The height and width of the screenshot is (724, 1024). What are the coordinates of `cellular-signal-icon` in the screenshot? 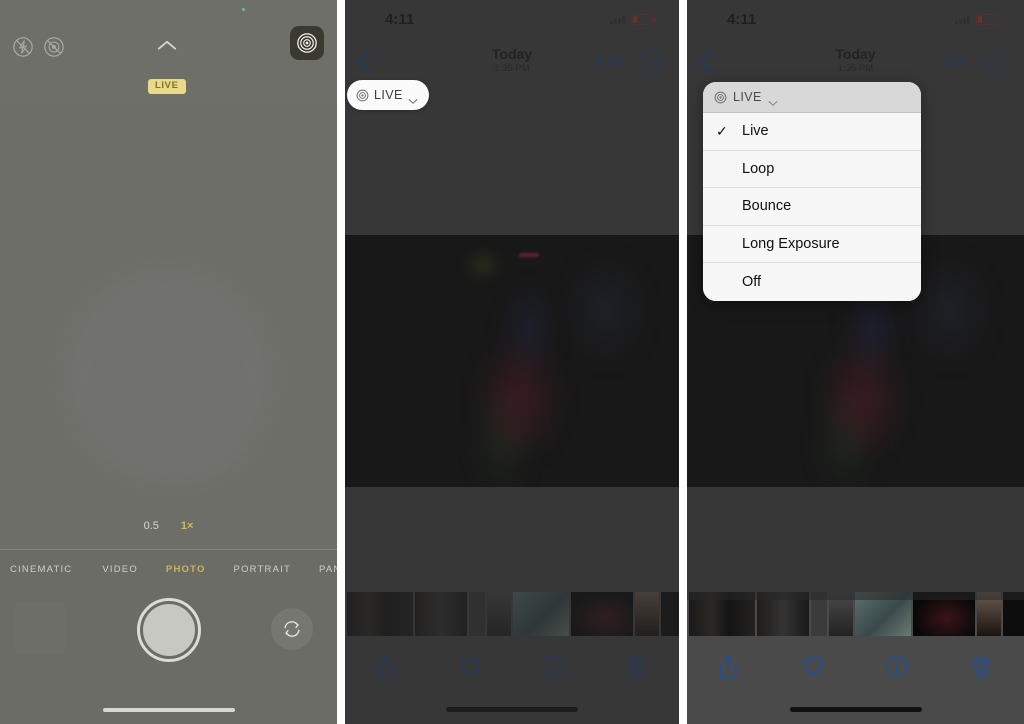 It's located at (618, 20).